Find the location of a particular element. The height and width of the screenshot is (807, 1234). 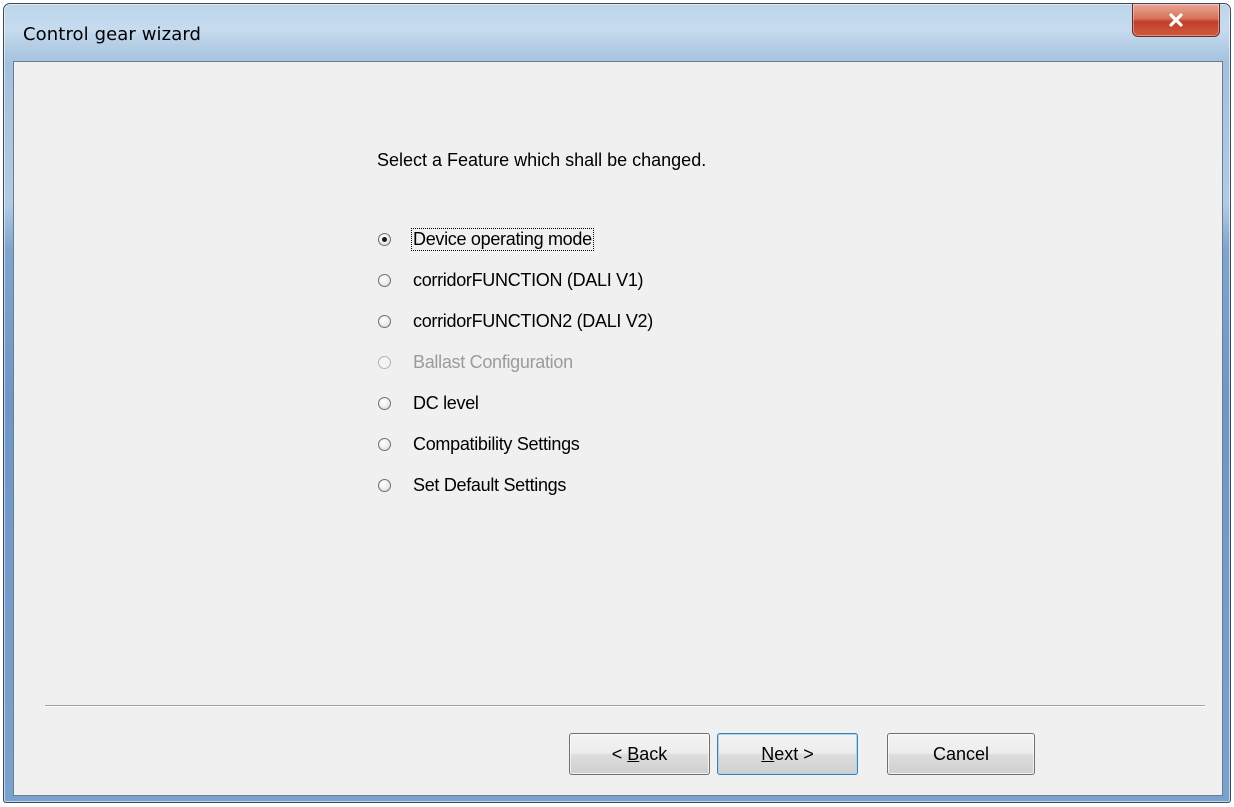

option-set-default-settings: Set Default Settings is located at coordinates (472, 485).